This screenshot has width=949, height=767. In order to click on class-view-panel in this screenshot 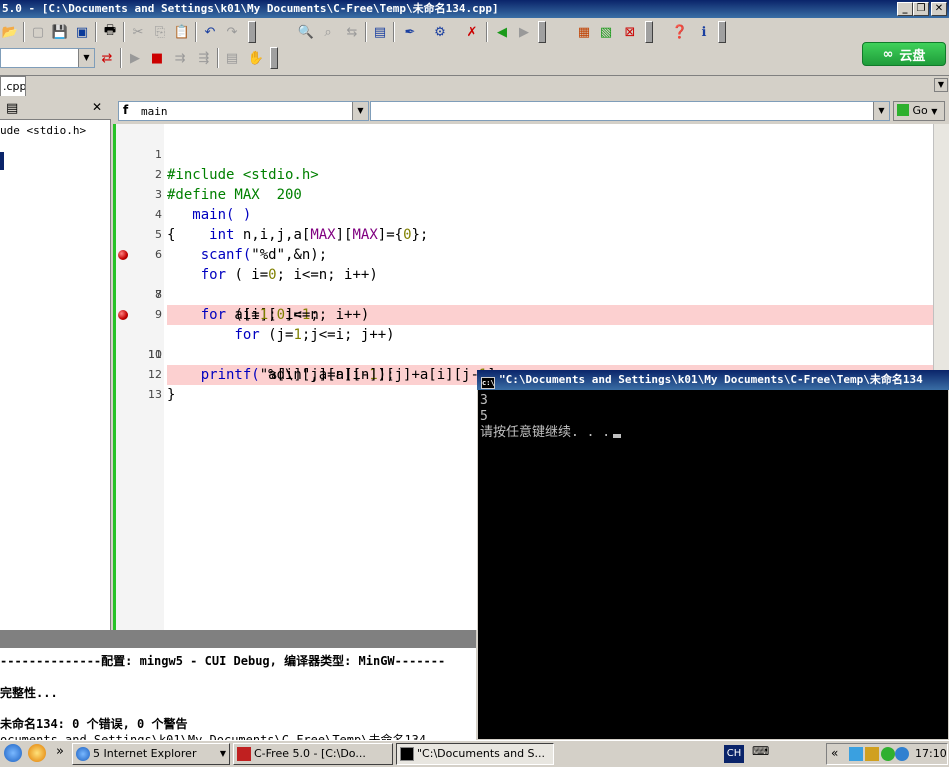, I will do `click(55, 364)`.